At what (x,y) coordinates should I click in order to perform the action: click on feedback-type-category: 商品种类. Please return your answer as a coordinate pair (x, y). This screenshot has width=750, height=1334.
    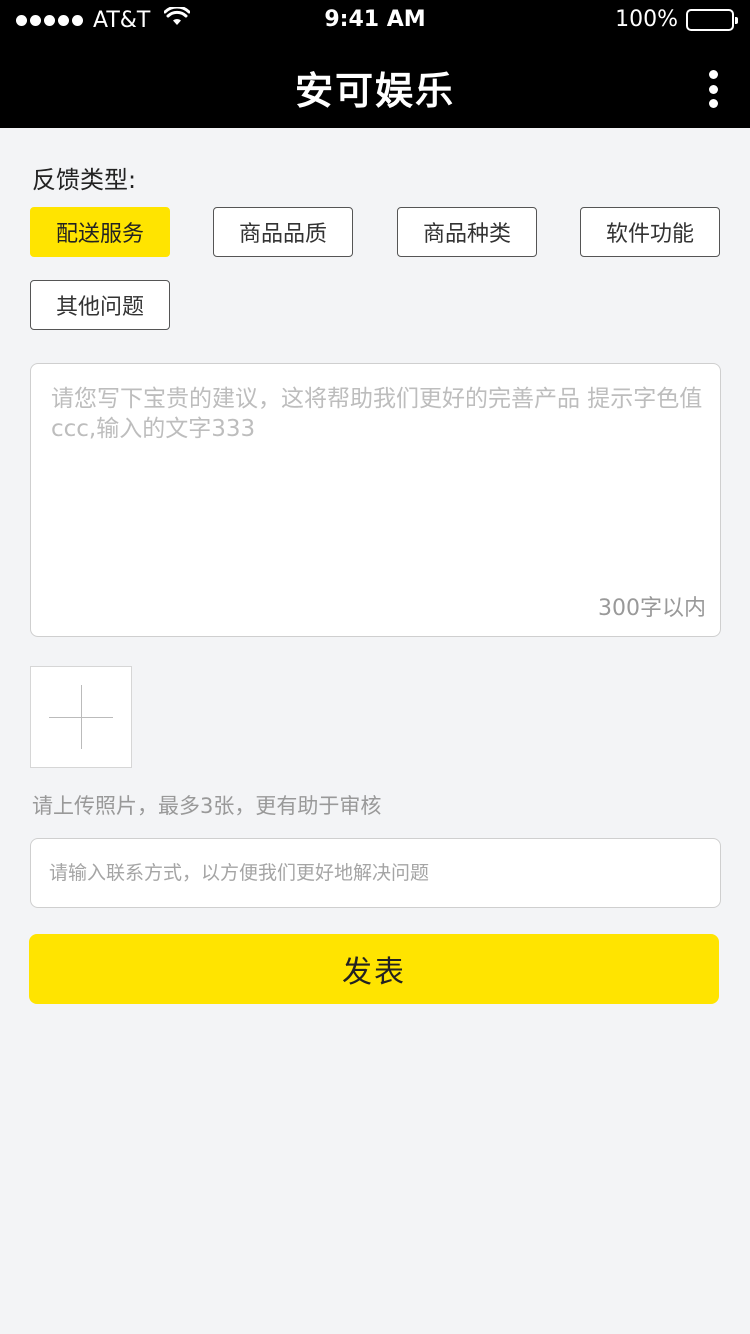
    Looking at the image, I should click on (467, 232).